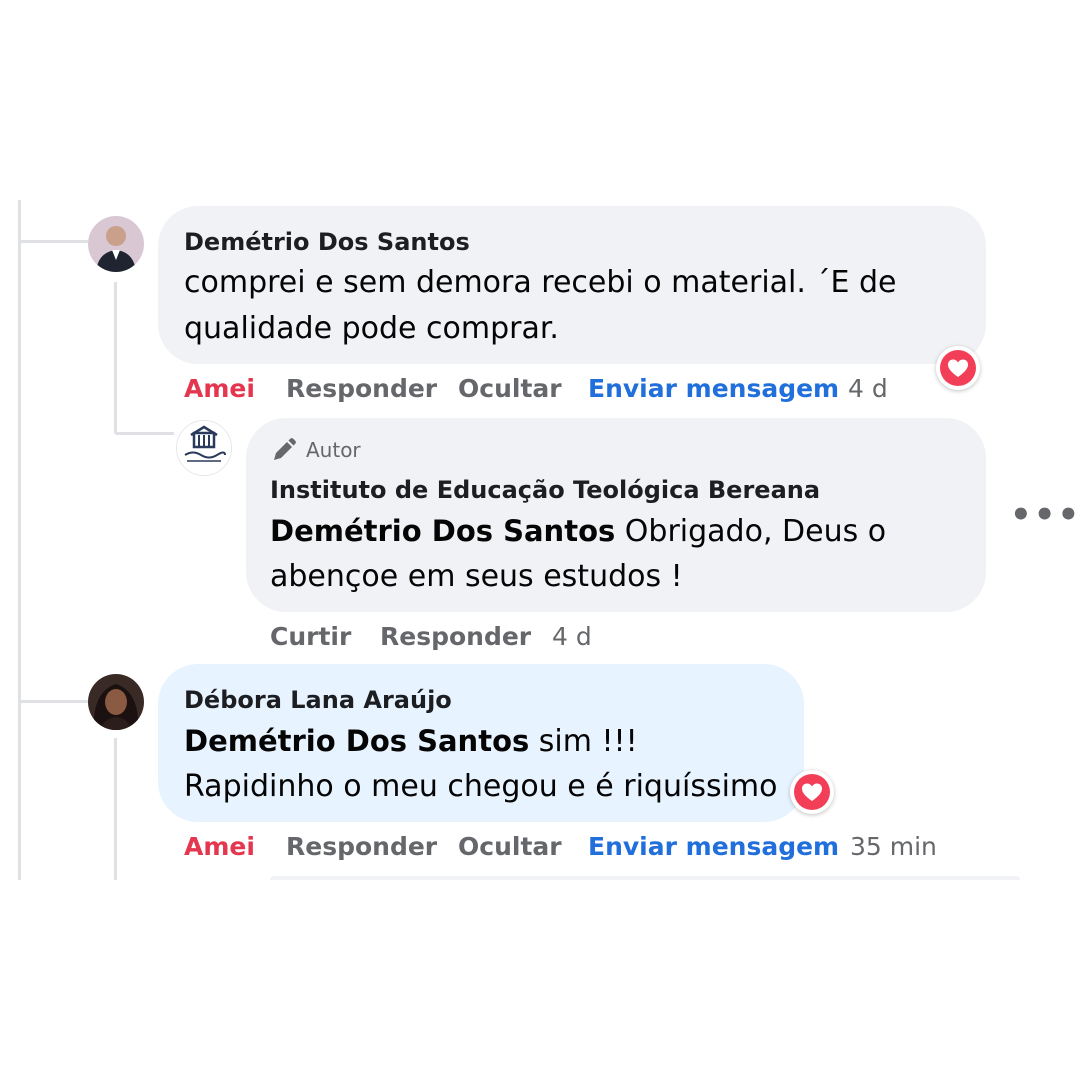  What do you see at coordinates (371, 328) in the screenshot?
I see `comment-text: qualidade pode comprar.` at bounding box center [371, 328].